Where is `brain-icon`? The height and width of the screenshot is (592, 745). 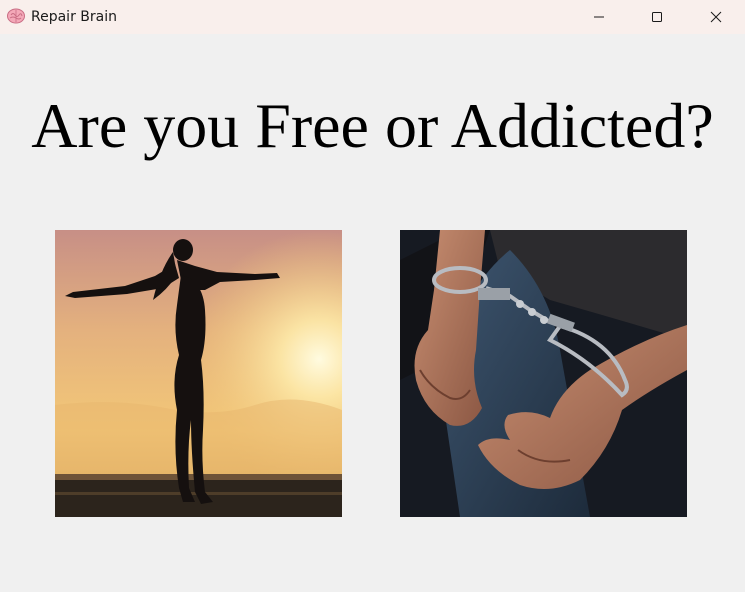 brain-icon is located at coordinates (16, 16).